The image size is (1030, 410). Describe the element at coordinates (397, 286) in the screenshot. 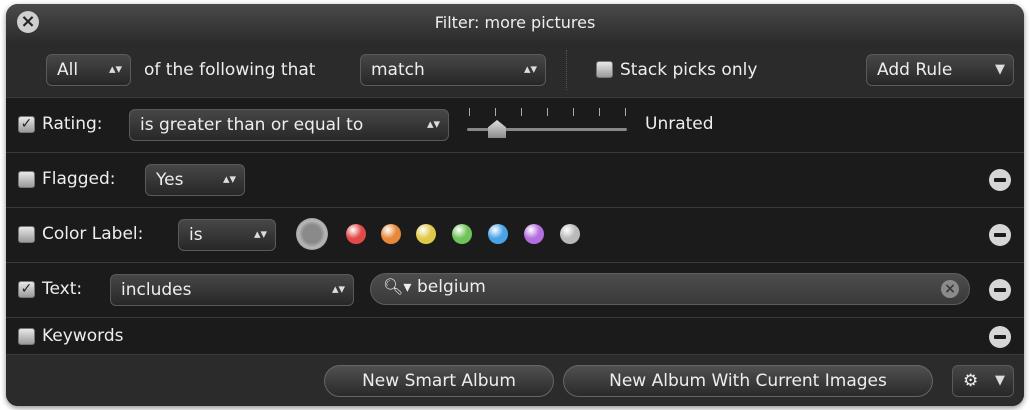

I see `search-icon: 🔍︎▾` at that location.